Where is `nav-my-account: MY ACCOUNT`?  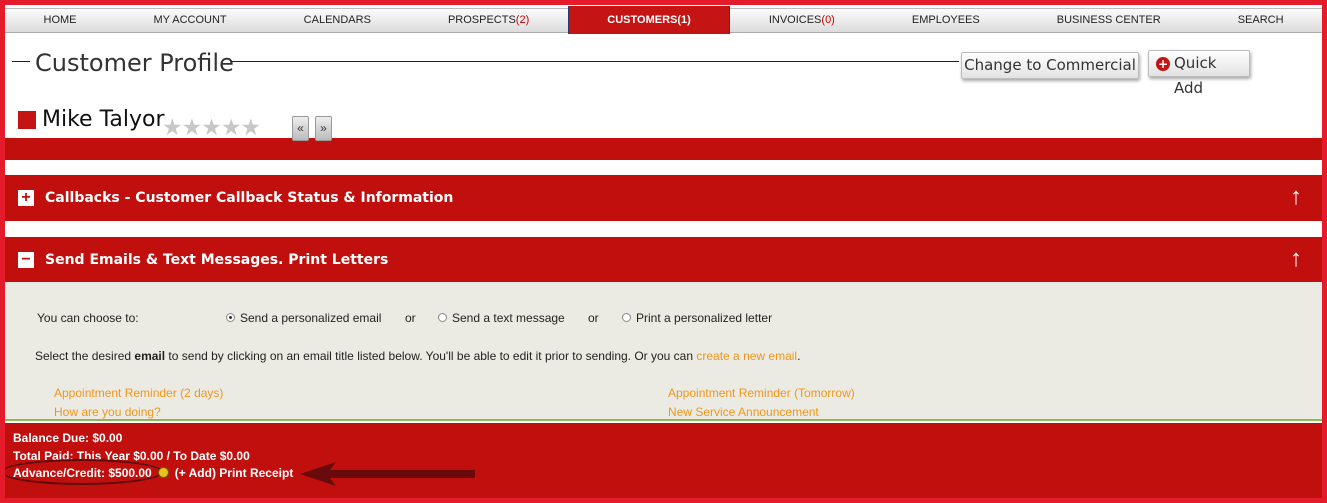
nav-my-account: MY ACCOUNT is located at coordinates (190, 20).